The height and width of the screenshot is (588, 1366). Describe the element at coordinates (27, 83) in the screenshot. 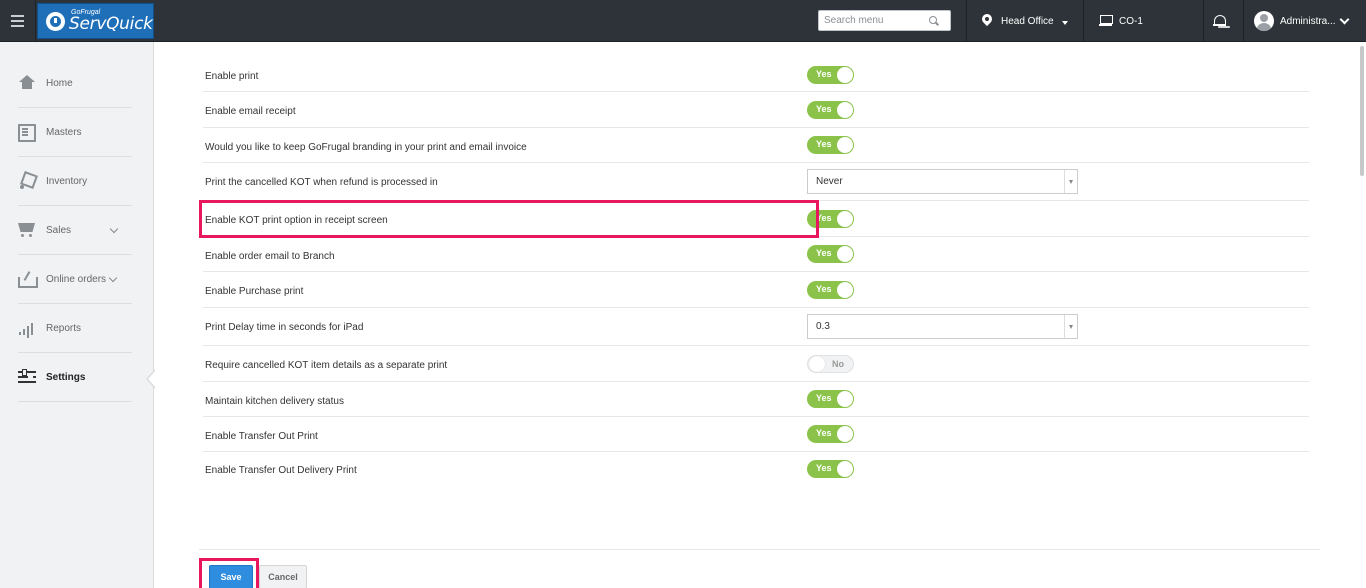

I see `home-icon` at that location.